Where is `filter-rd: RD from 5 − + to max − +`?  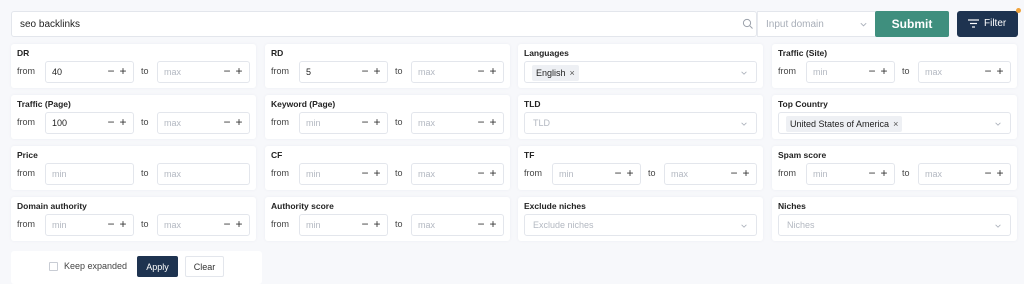
filter-rd: RD from 5 − + to max − + is located at coordinates (387, 66).